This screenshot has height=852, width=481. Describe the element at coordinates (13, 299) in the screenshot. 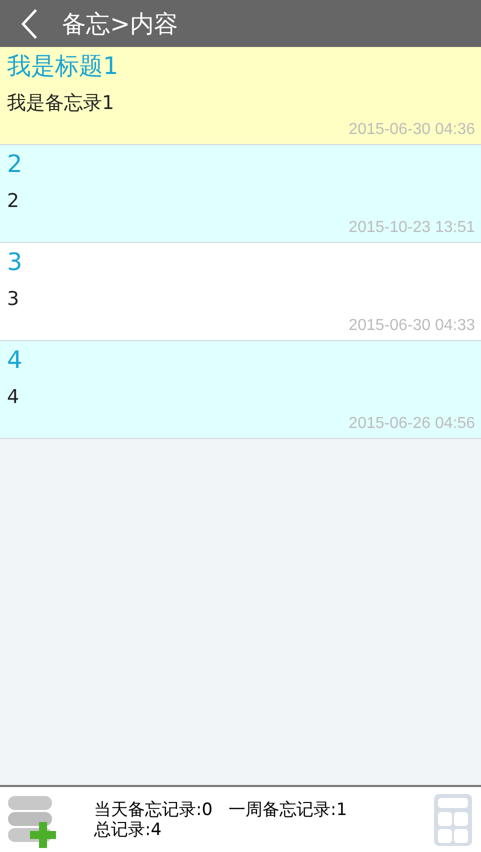

I see `note-body: 3` at that location.